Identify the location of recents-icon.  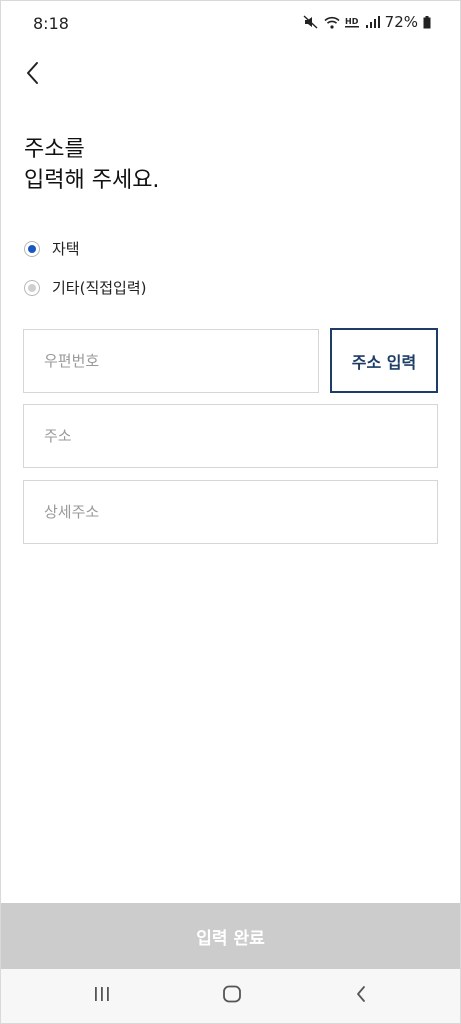
(102, 996).